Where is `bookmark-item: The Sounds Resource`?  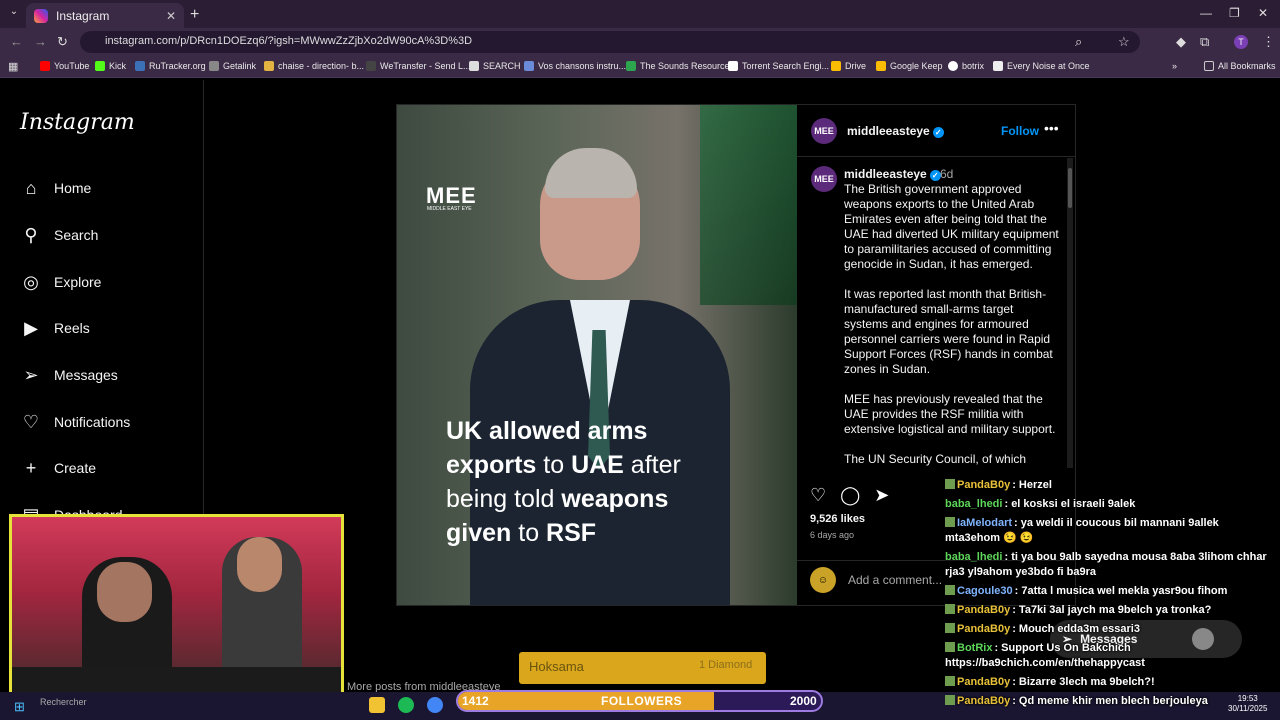
bookmark-item: The Sounds Resource is located at coordinates (678, 66).